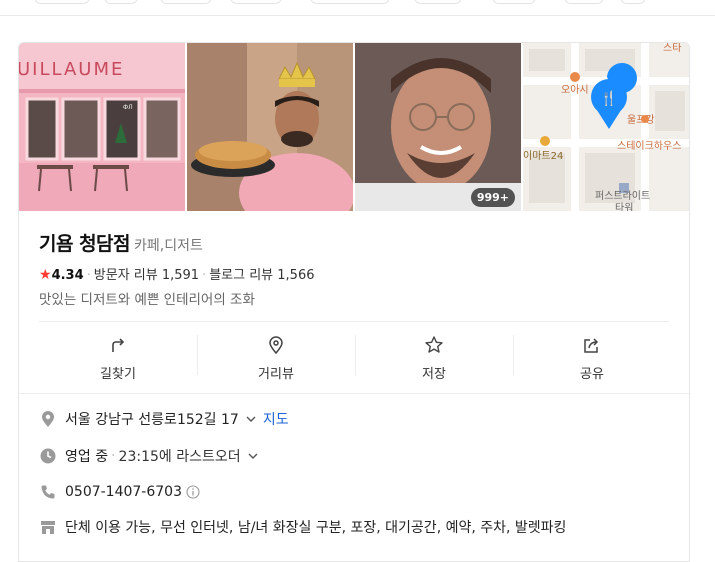  I want to click on photo-count-badge: 999+, so click(492, 197).